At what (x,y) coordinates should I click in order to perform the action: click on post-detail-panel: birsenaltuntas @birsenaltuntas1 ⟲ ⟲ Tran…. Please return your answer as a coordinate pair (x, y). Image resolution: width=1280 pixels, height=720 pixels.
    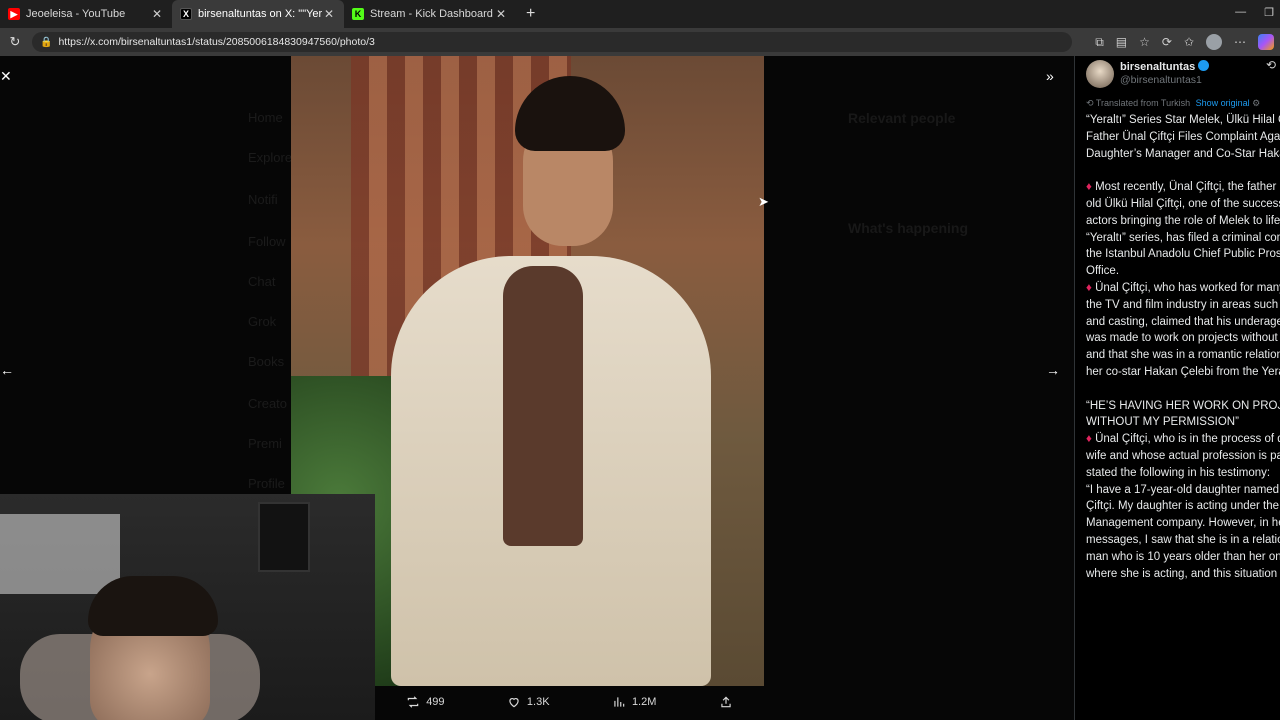
    Looking at the image, I should click on (1177, 388).